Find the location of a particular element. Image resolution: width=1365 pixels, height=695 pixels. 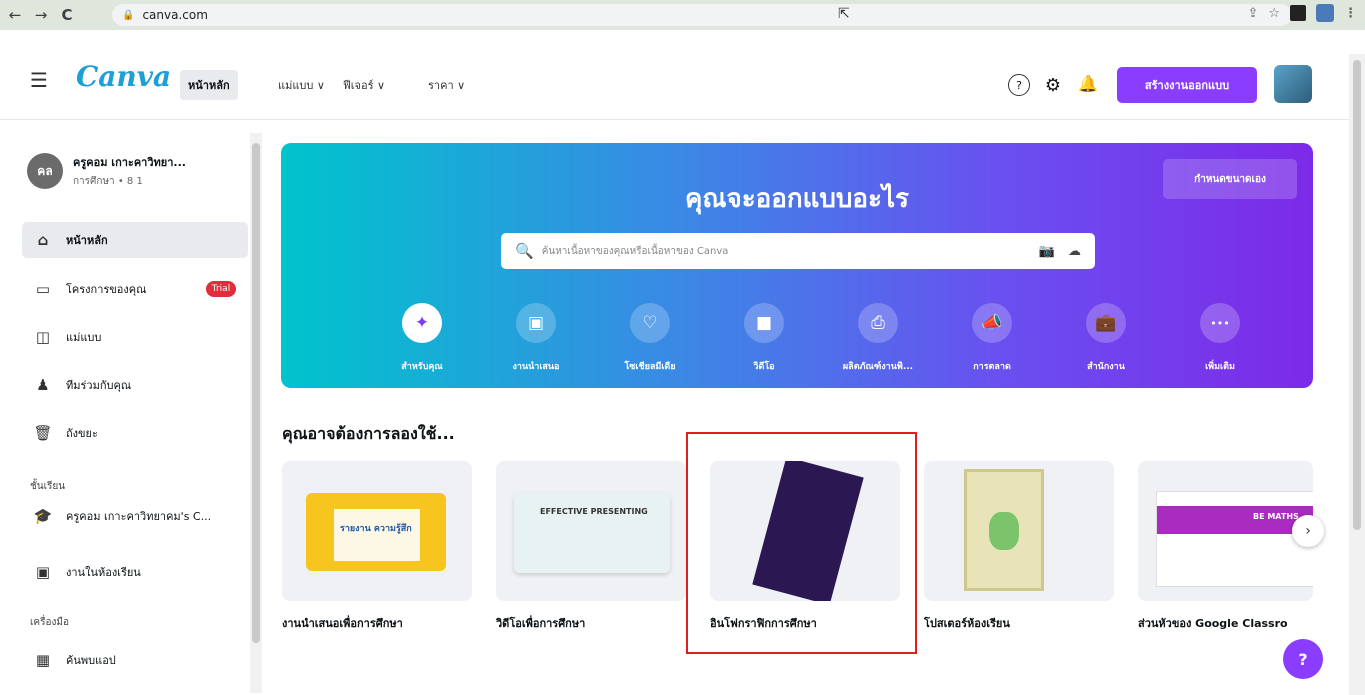

sidebar-item-home: ⌂ หน้าหลัก is located at coordinates (135, 240).